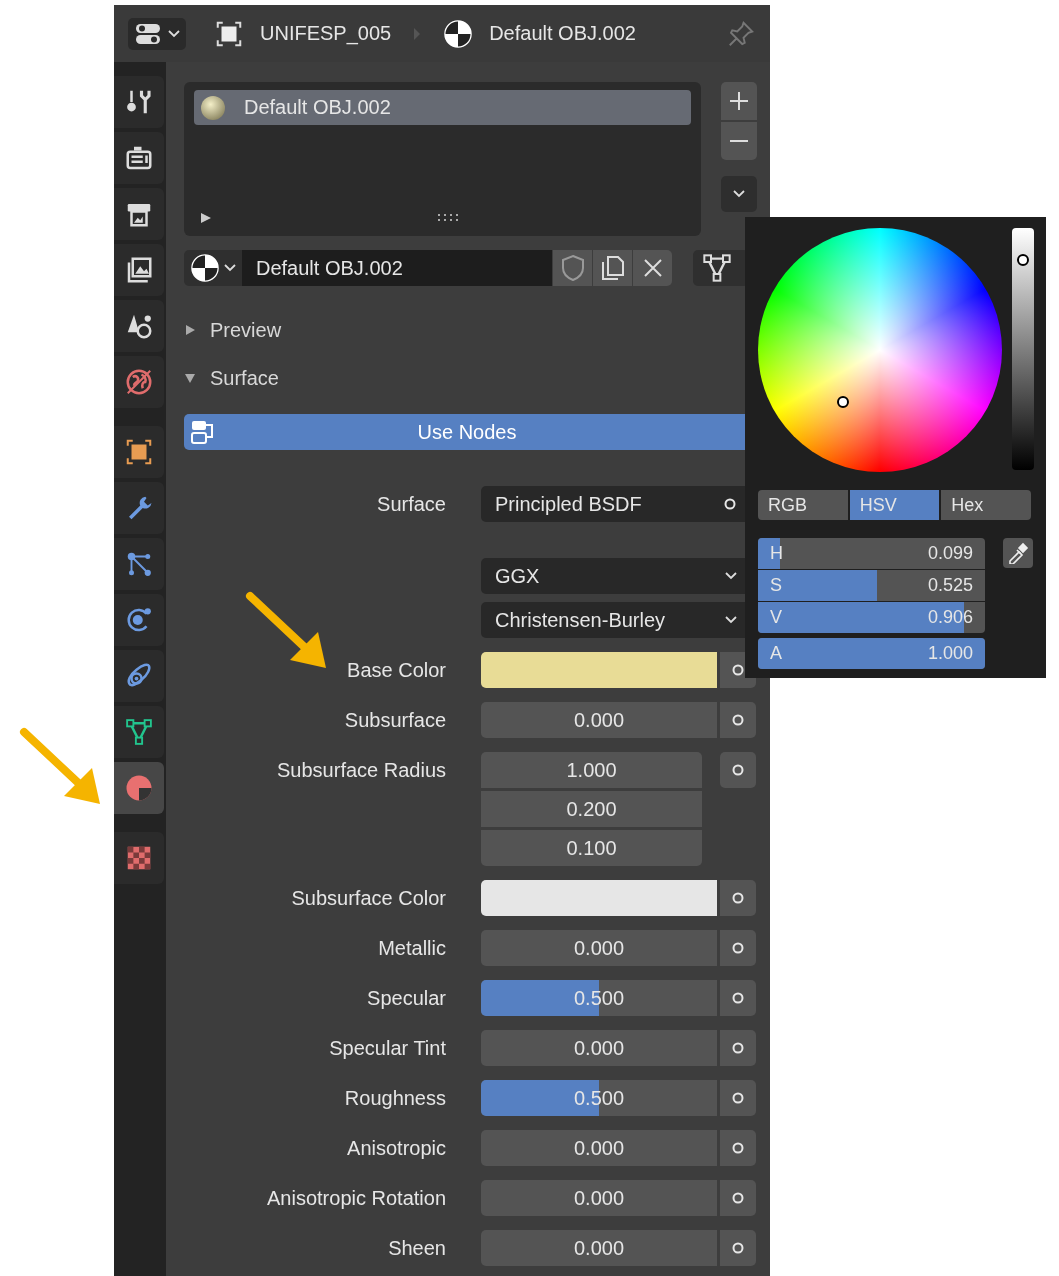 This screenshot has height=1276, width=1059. I want to click on minus-icon, so click(739, 141).